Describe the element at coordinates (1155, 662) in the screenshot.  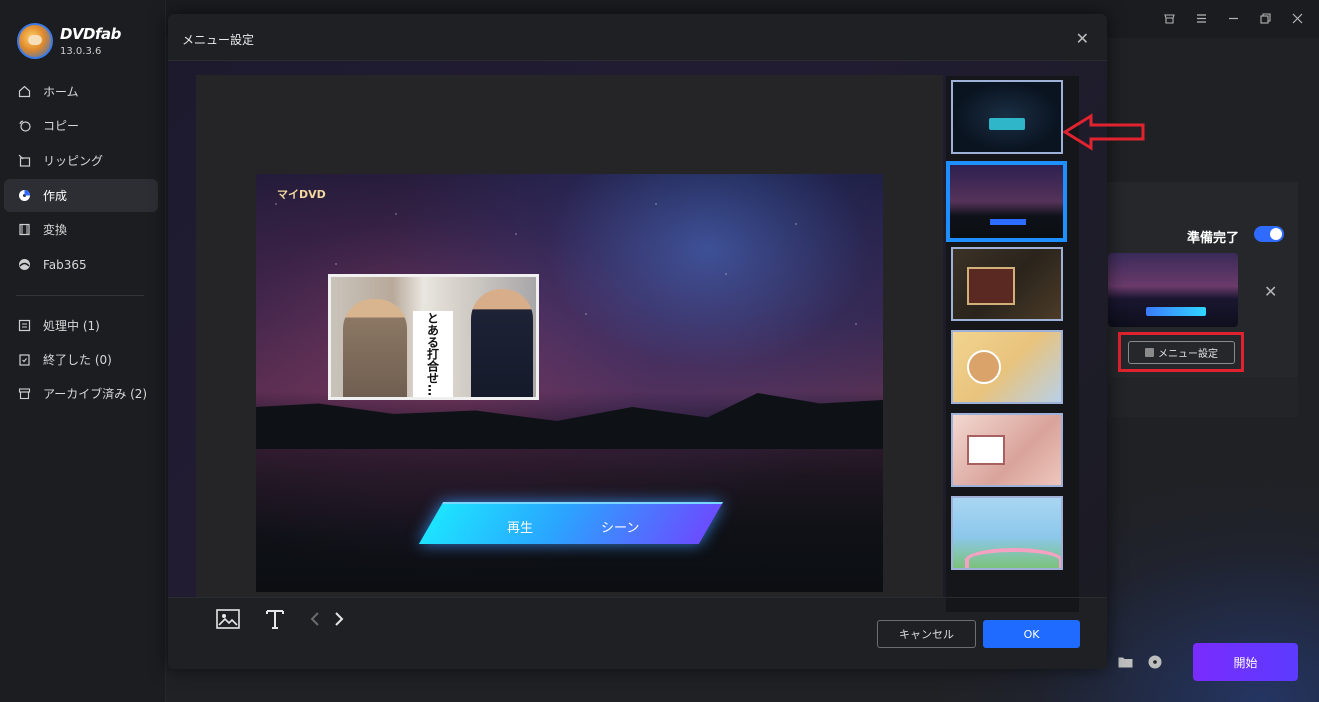
I see `iso-icon` at that location.